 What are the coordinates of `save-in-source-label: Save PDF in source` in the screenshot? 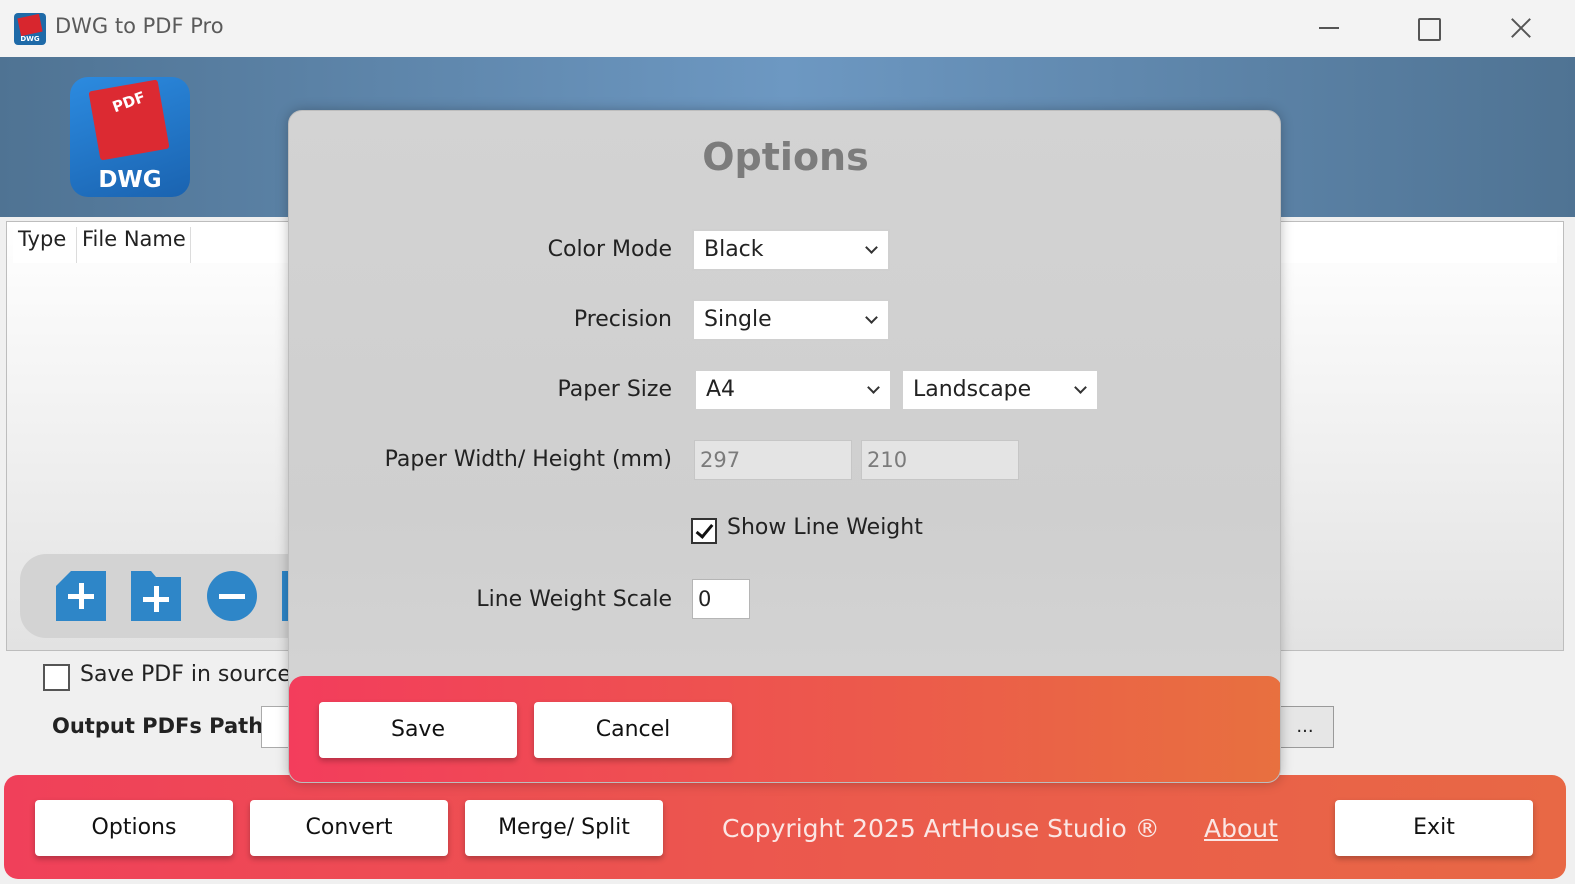 It's located at (185, 674).